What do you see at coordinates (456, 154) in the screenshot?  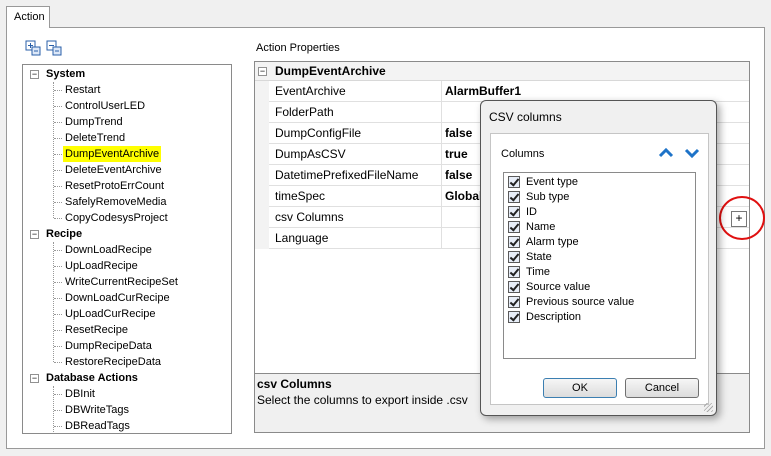 I see `property-value: true` at bounding box center [456, 154].